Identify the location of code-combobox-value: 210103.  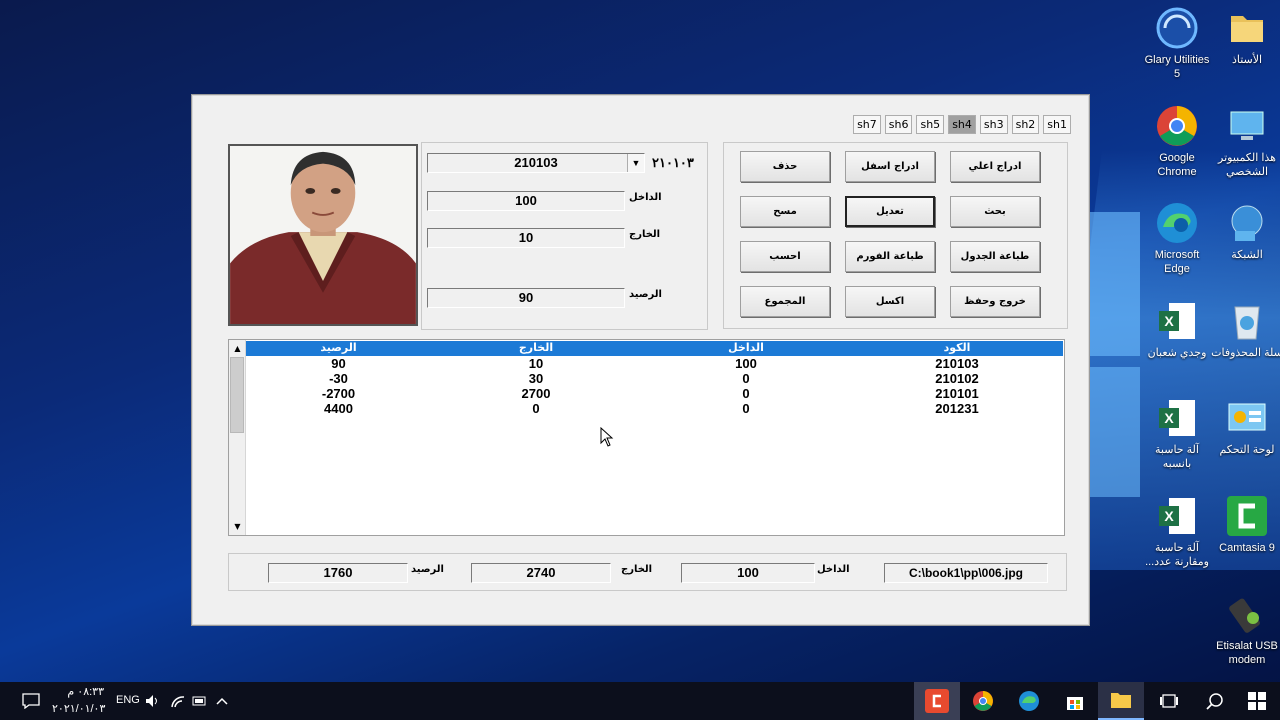
(536, 162).